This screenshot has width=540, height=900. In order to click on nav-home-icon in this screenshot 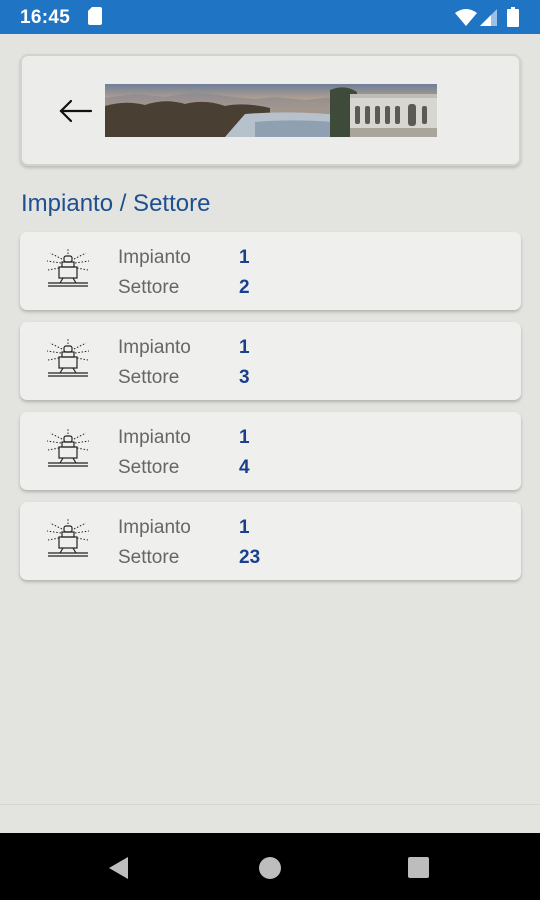, I will do `click(270, 868)`.